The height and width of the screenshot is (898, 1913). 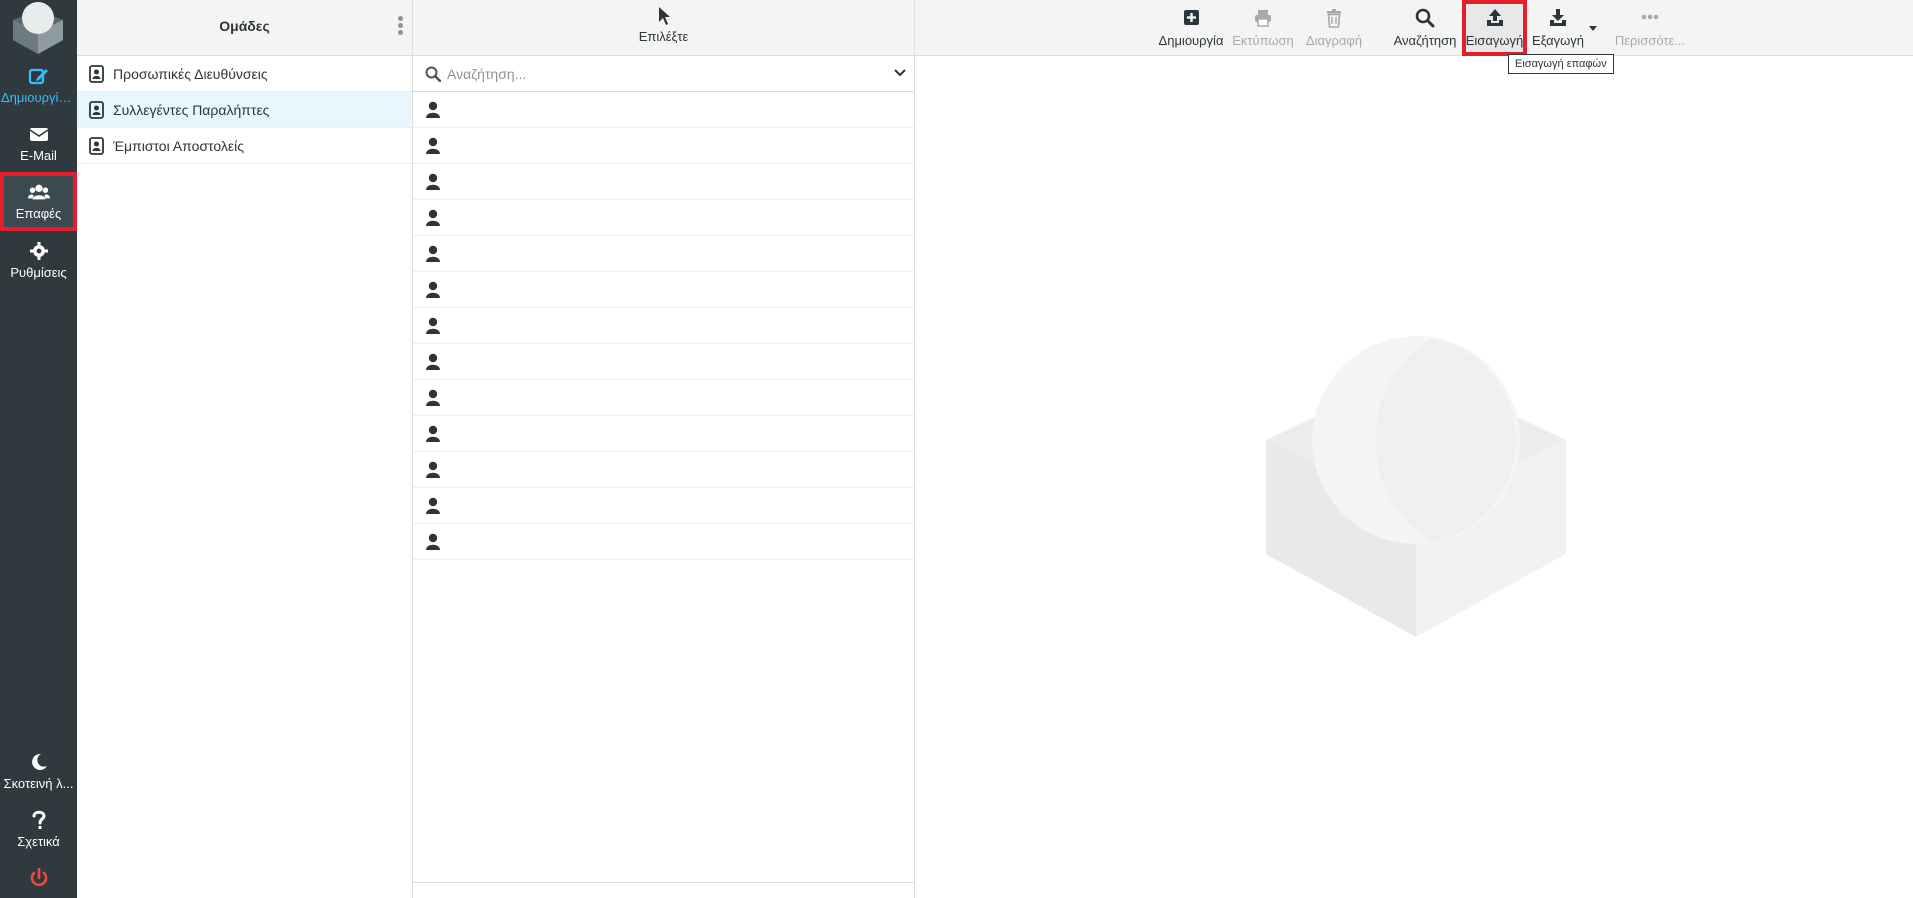 I want to click on nav-about: Σχετικά, so click(x=38, y=828).